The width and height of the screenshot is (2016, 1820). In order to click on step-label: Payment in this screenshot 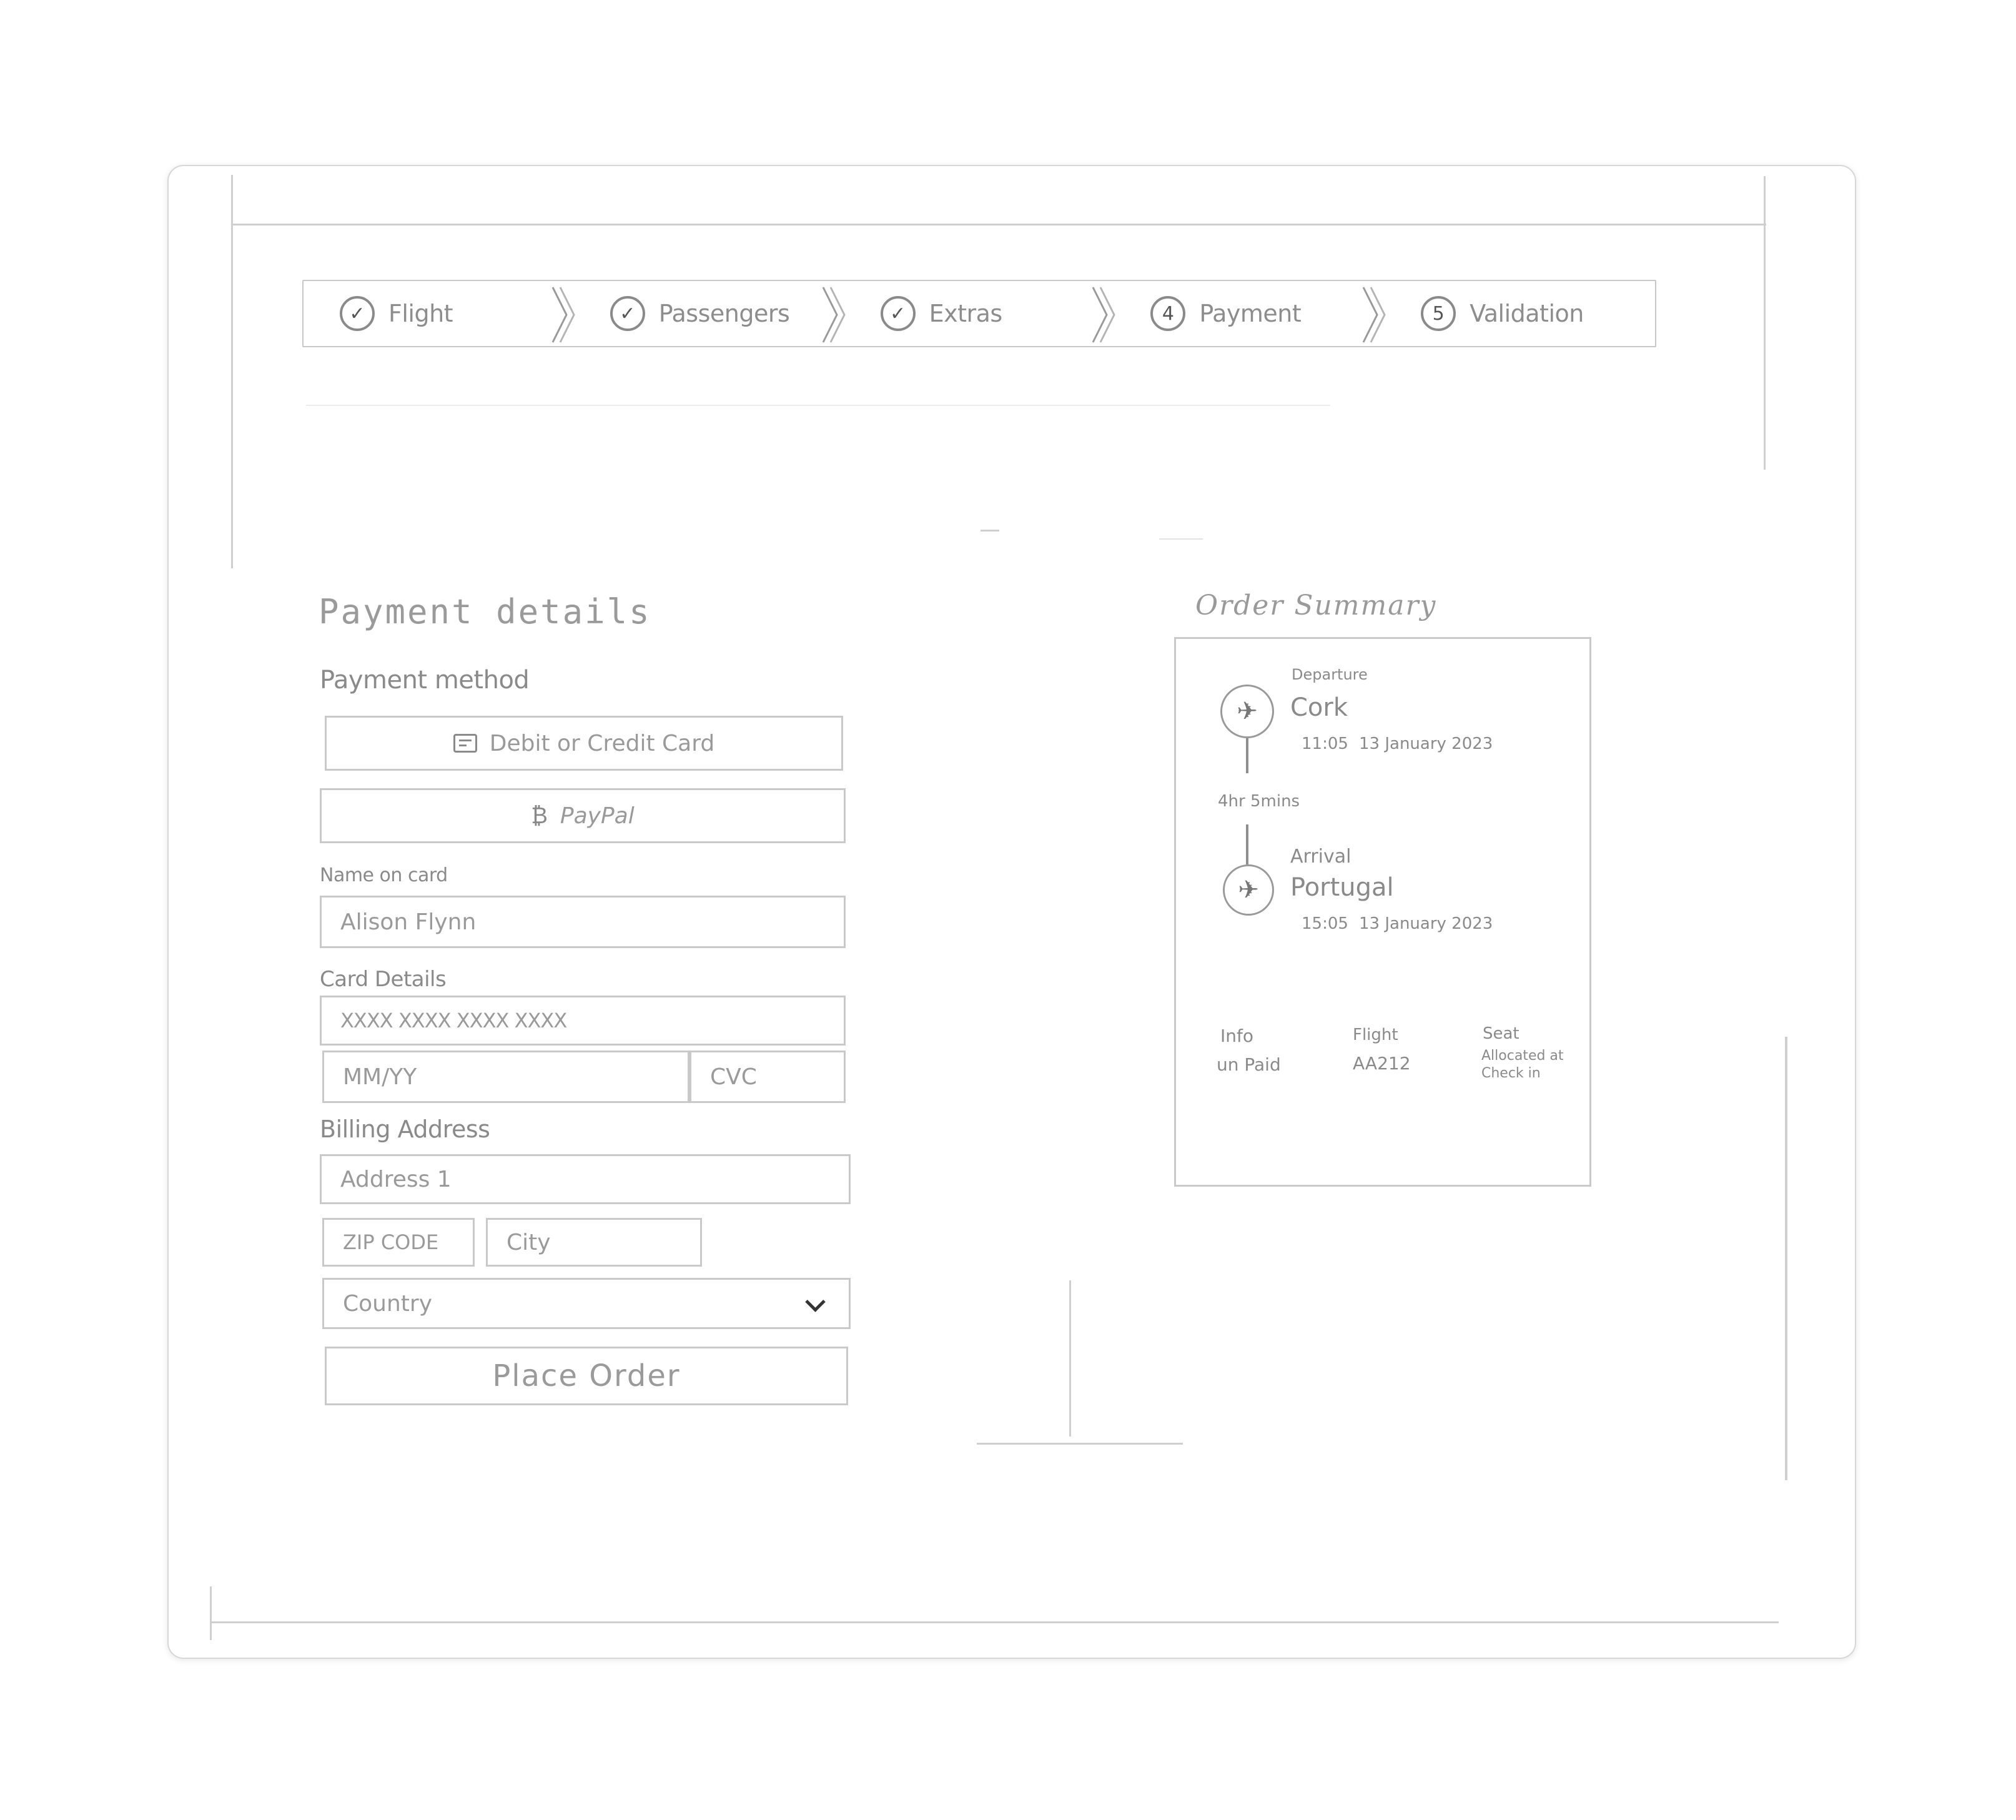, I will do `click(1250, 313)`.